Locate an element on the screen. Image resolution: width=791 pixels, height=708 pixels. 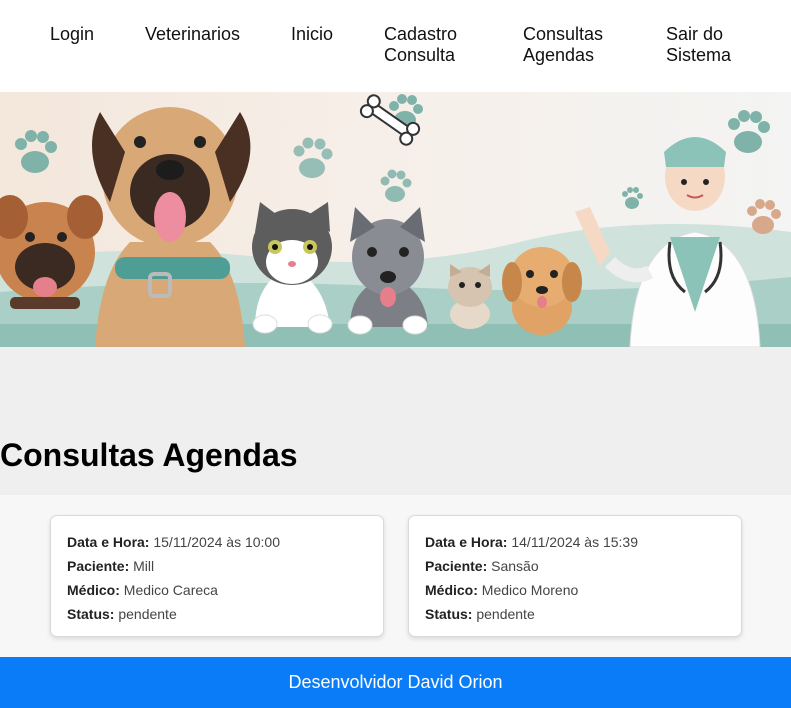
patient-value: Mill is located at coordinates (144, 566).